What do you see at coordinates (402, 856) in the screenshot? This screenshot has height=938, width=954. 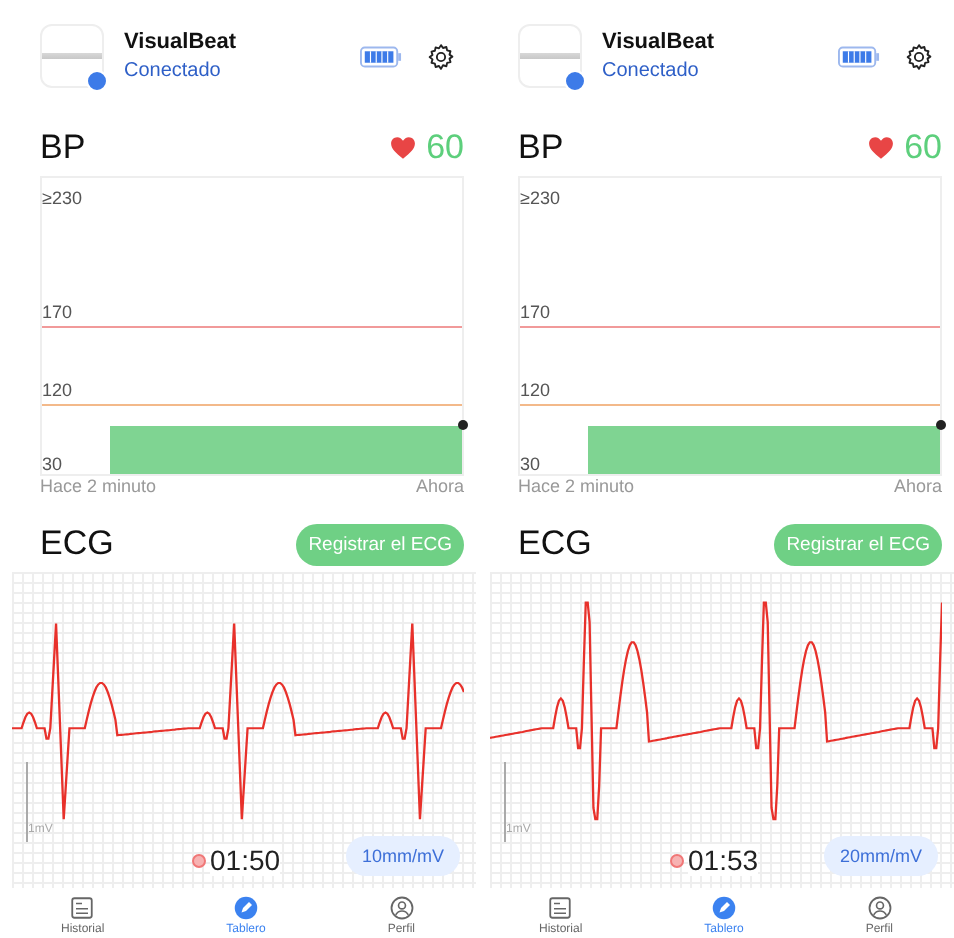 I see `gain-chip: 10mm/mV` at bounding box center [402, 856].